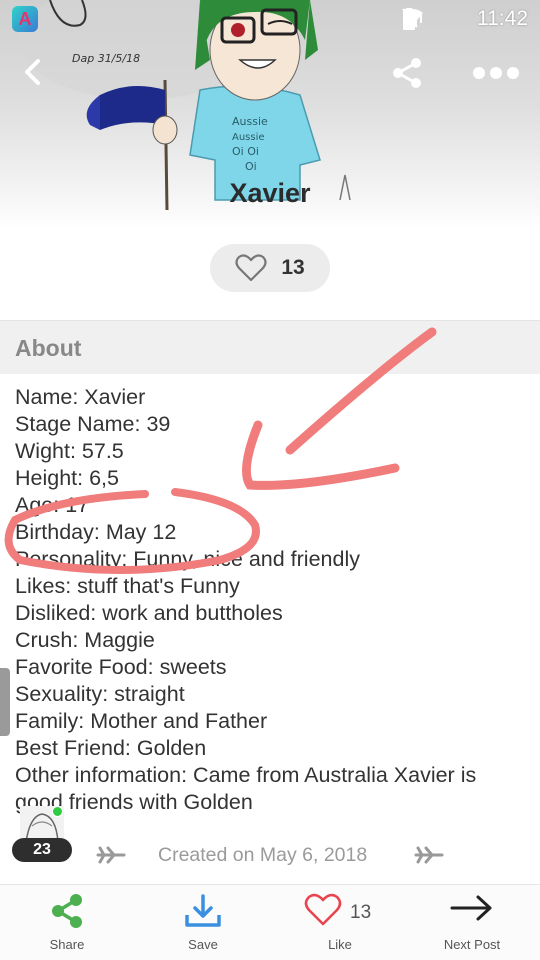  Describe the element at coordinates (57, 811) in the screenshot. I see `online-status-dot` at that location.